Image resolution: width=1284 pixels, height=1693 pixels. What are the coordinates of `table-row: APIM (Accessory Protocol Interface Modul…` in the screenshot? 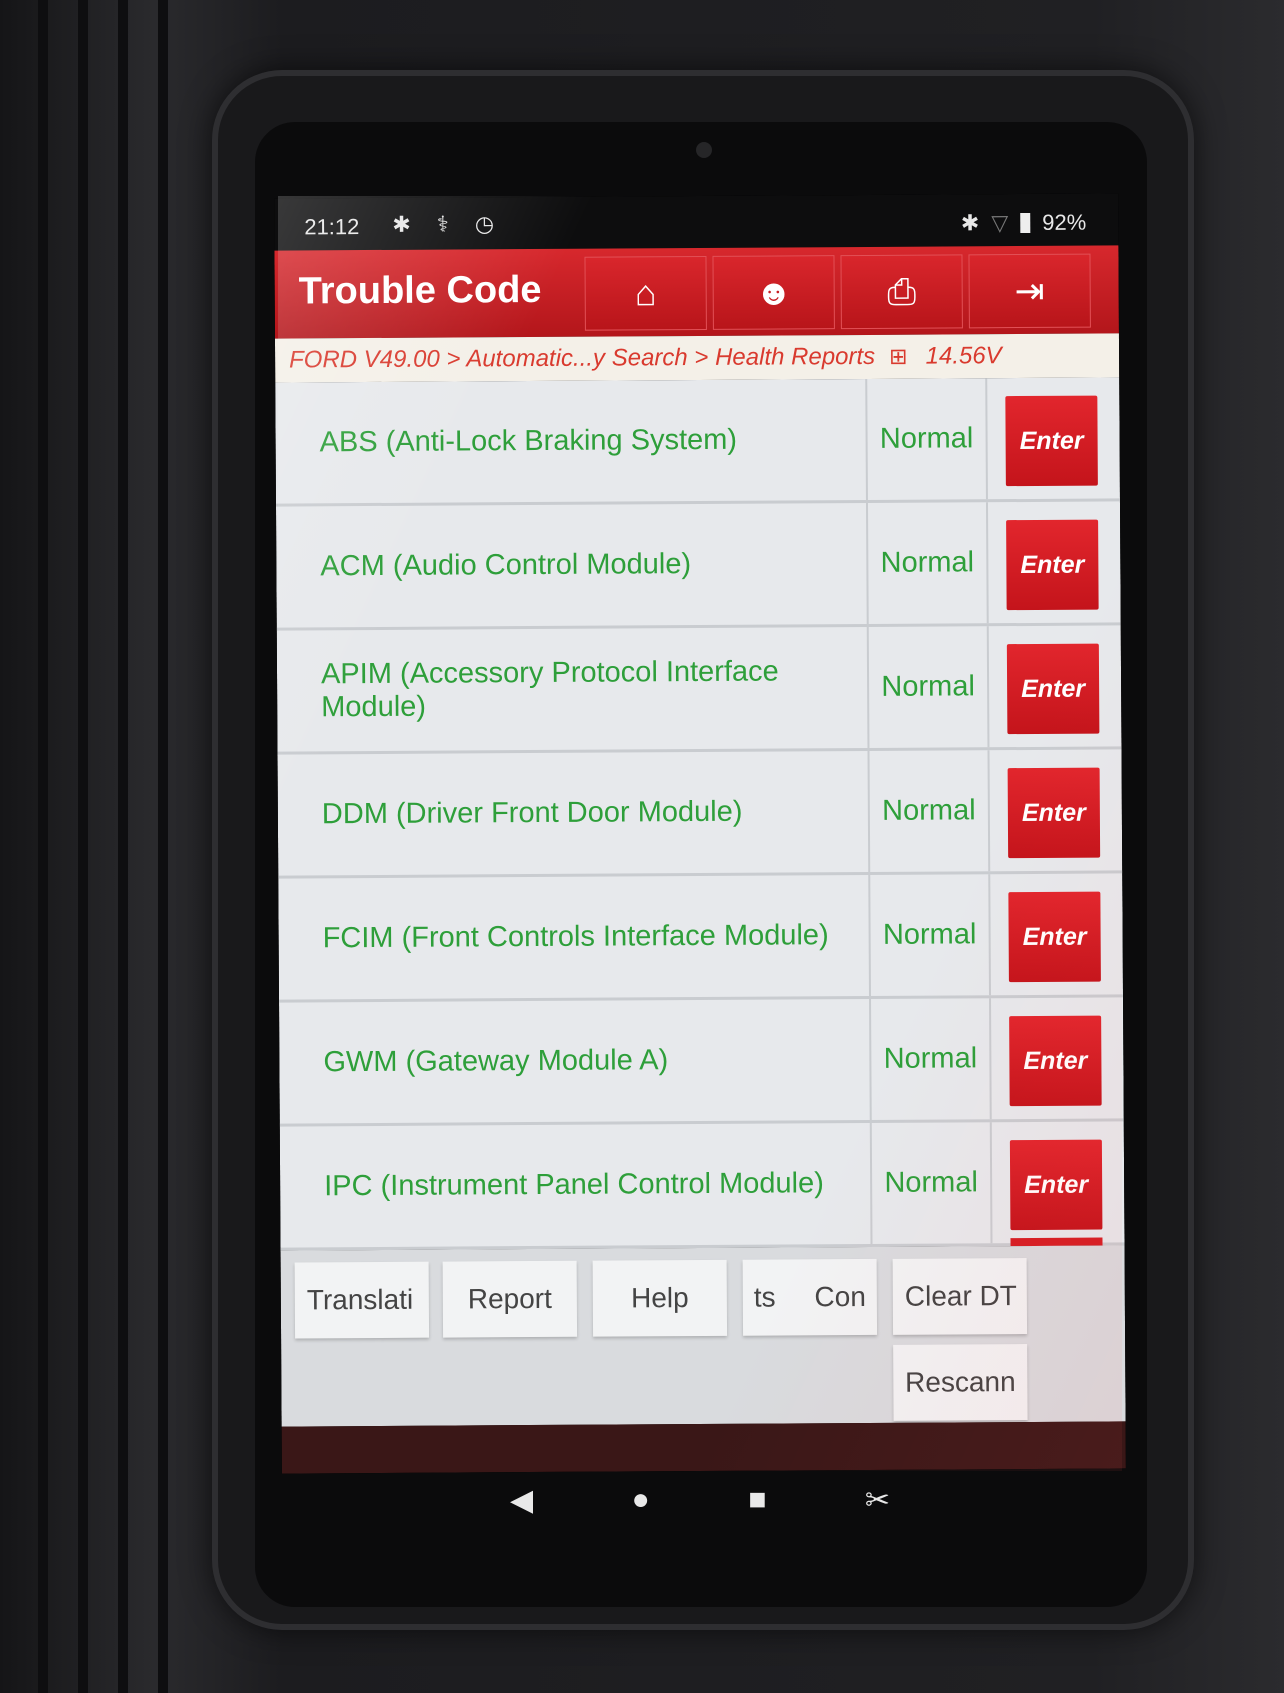 It's located at (699, 690).